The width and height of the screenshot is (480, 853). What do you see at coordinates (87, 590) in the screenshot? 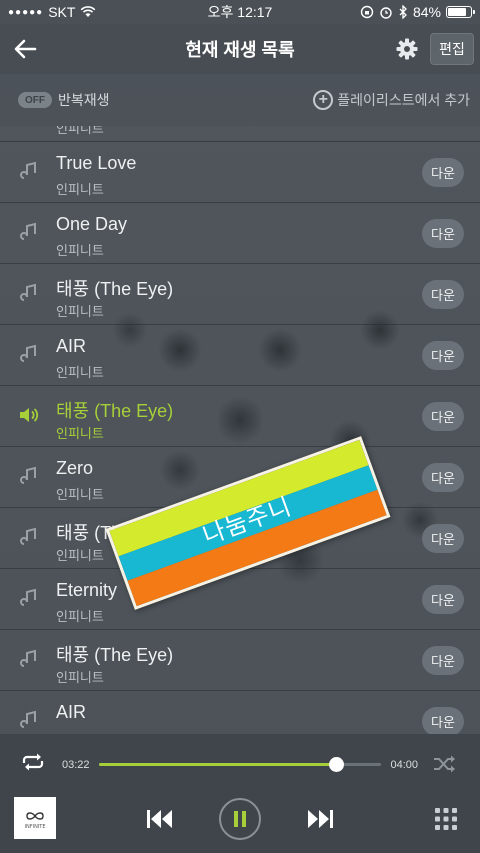
I see `track-title: Eternity` at bounding box center [87, 590].